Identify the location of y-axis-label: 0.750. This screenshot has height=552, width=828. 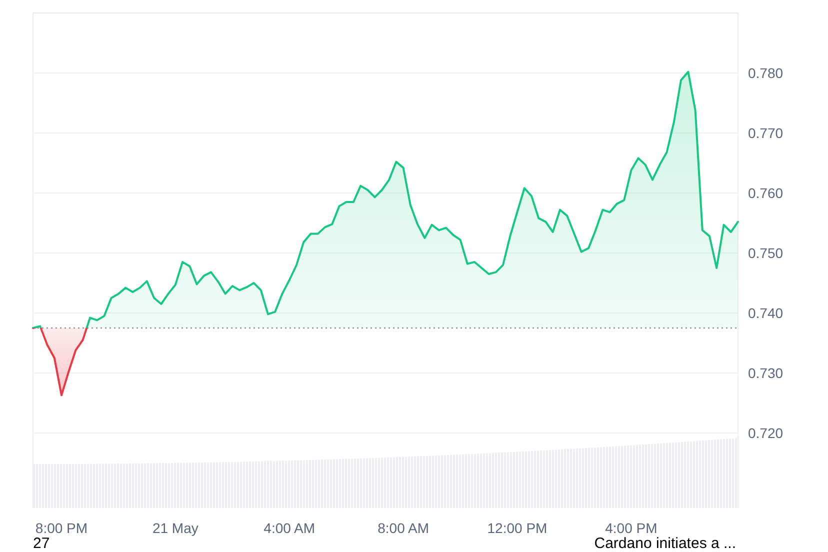
(766, 253).